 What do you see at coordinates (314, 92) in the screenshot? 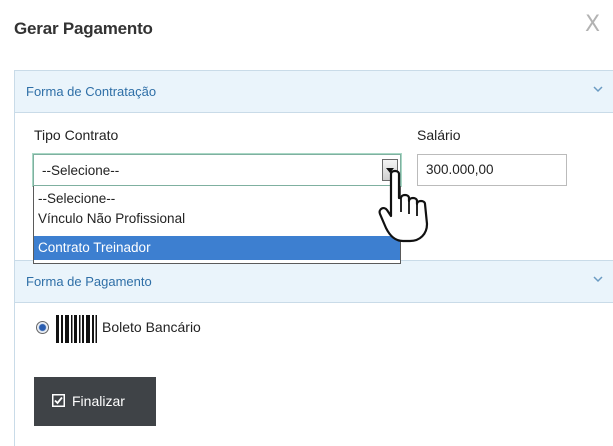
I see `contratacao-panel-heading: Forma de Contratação` at bounding box center [314, 92].